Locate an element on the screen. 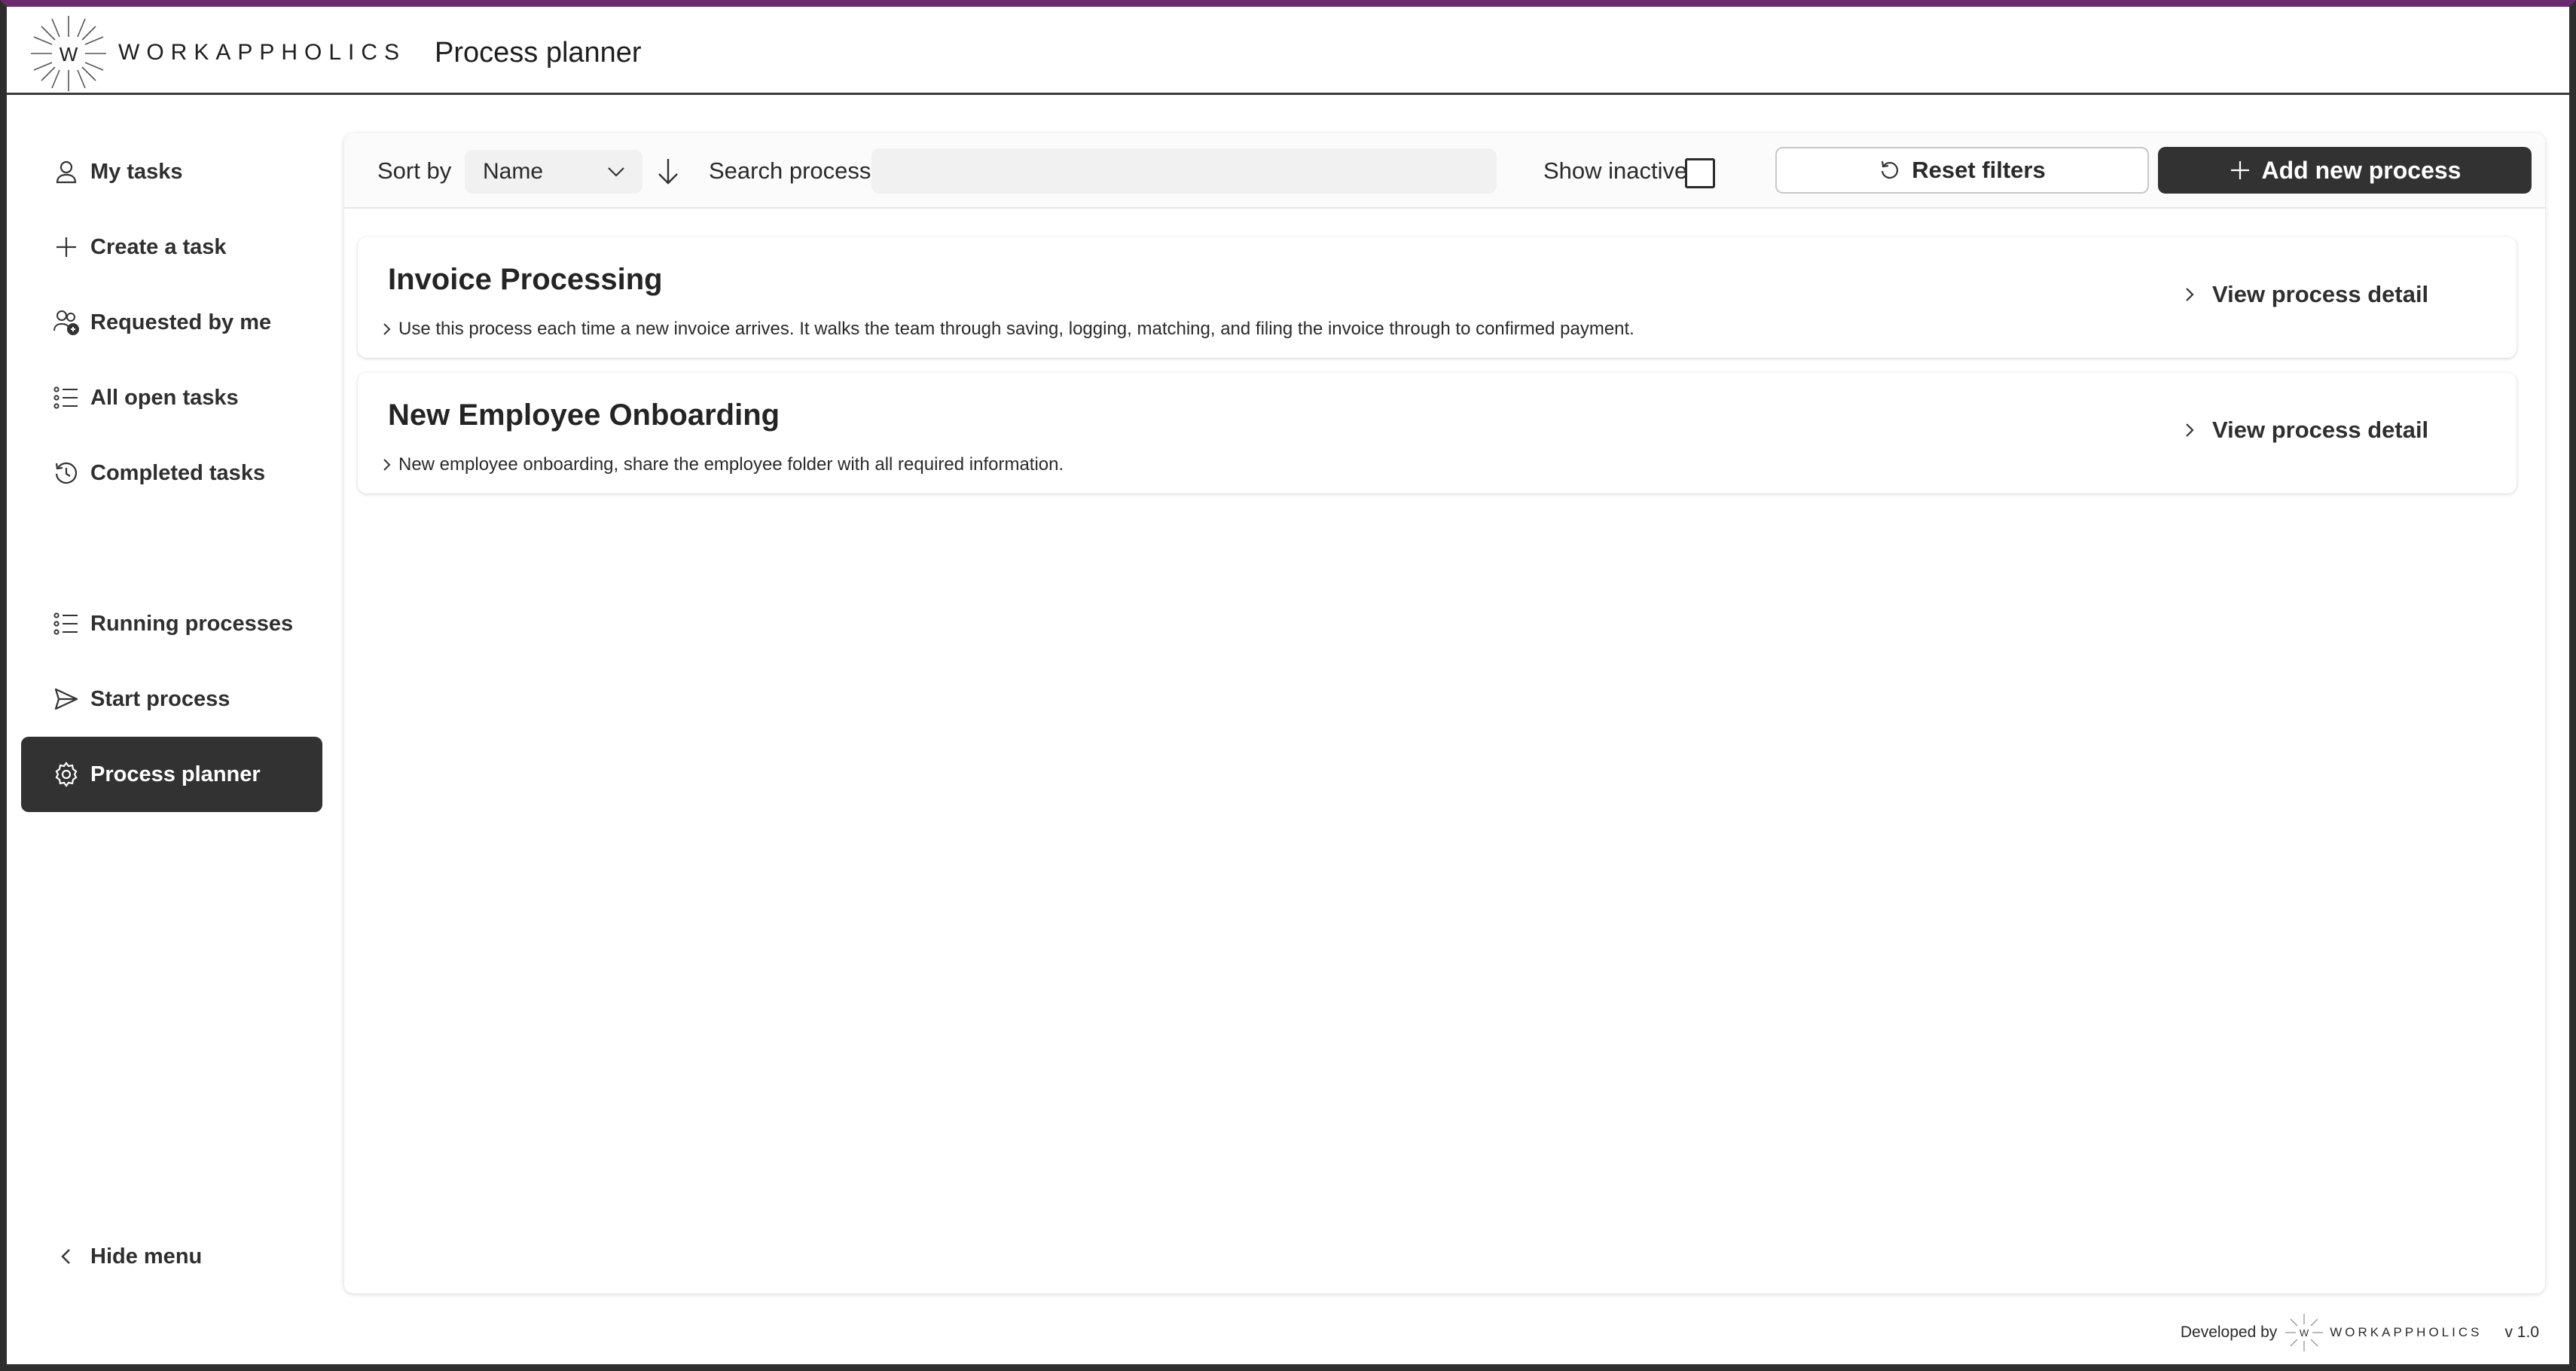 This screenshot has height=1371, width=2576. chevron-left-icon is located at coordinates (66, 1256).